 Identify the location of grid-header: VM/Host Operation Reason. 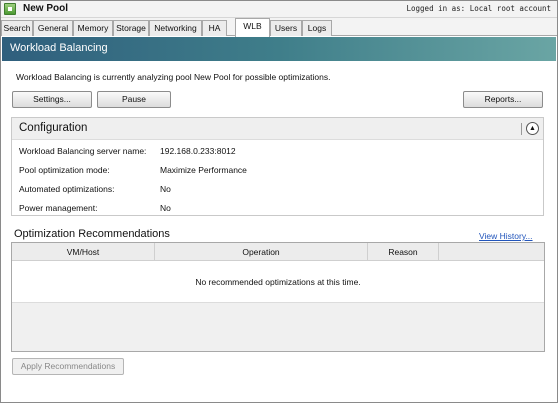
(278, 252).